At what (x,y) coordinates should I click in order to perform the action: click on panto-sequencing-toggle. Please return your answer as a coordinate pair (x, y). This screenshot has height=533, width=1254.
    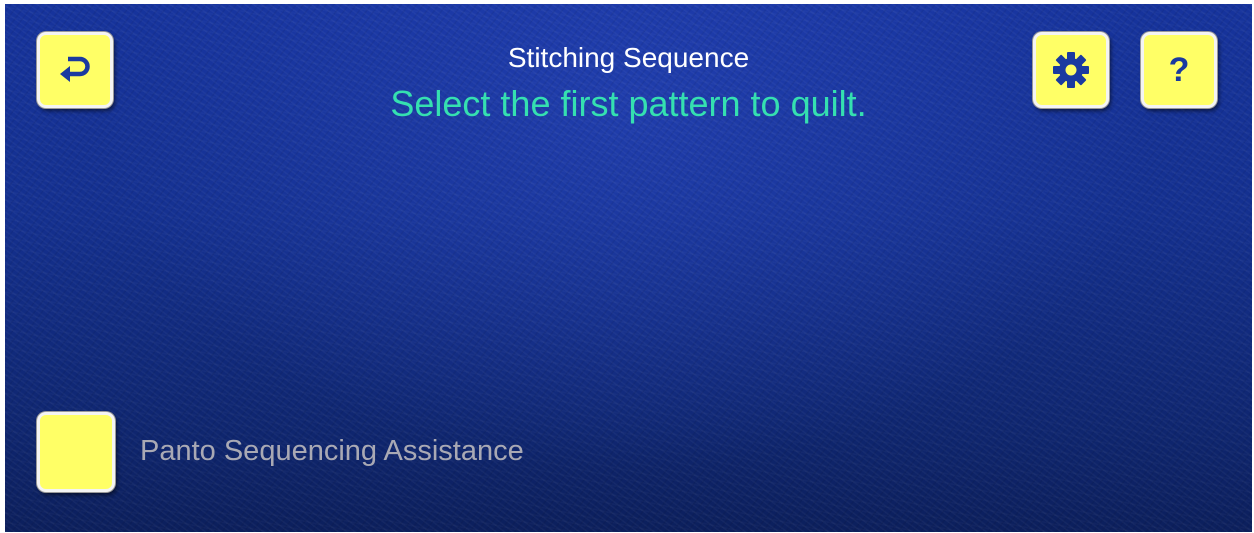
    Looking at the image, I should click on (76, 452).